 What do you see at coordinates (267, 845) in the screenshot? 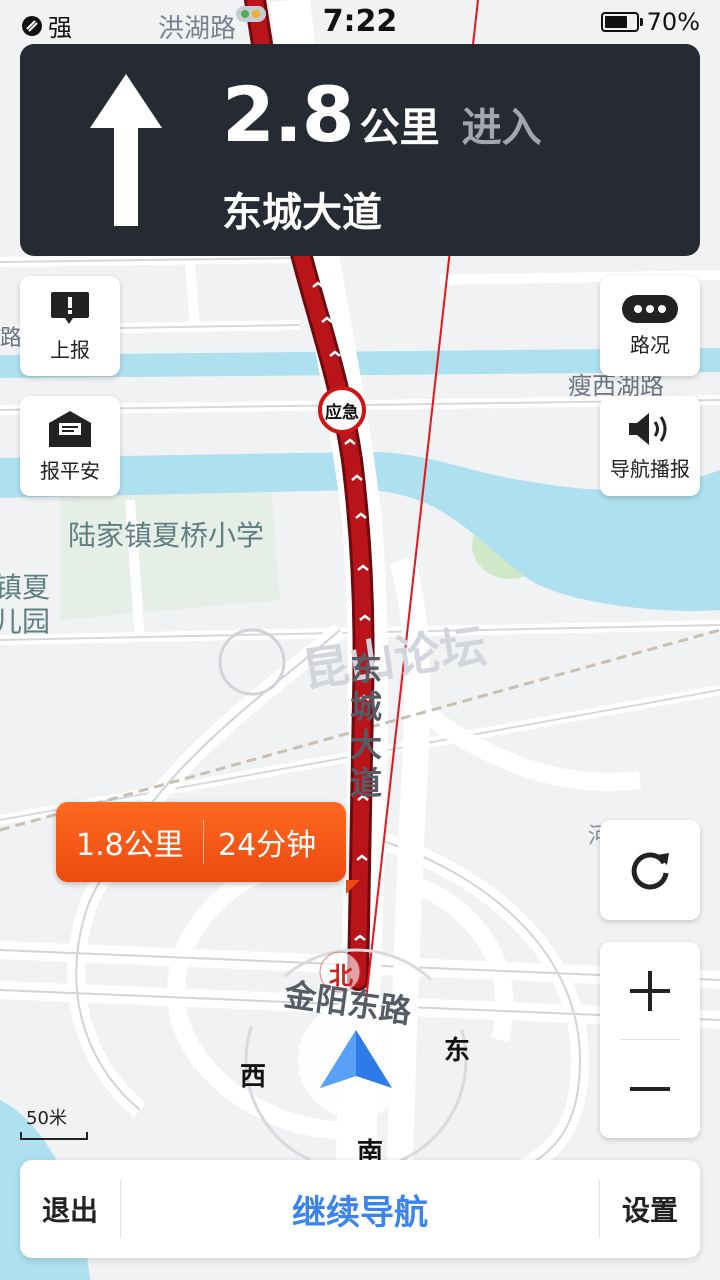
I see `eta-time: 24分钟` at bounding box center [267, 845].